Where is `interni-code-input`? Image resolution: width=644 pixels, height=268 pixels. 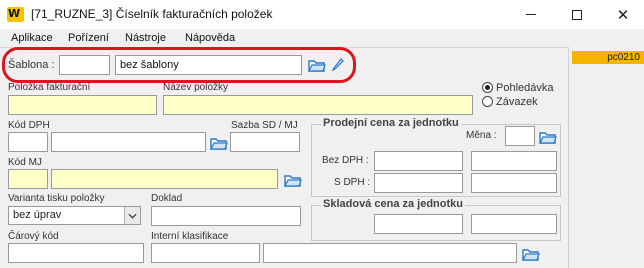
interni-code-input is located at coordinates (205, 253).